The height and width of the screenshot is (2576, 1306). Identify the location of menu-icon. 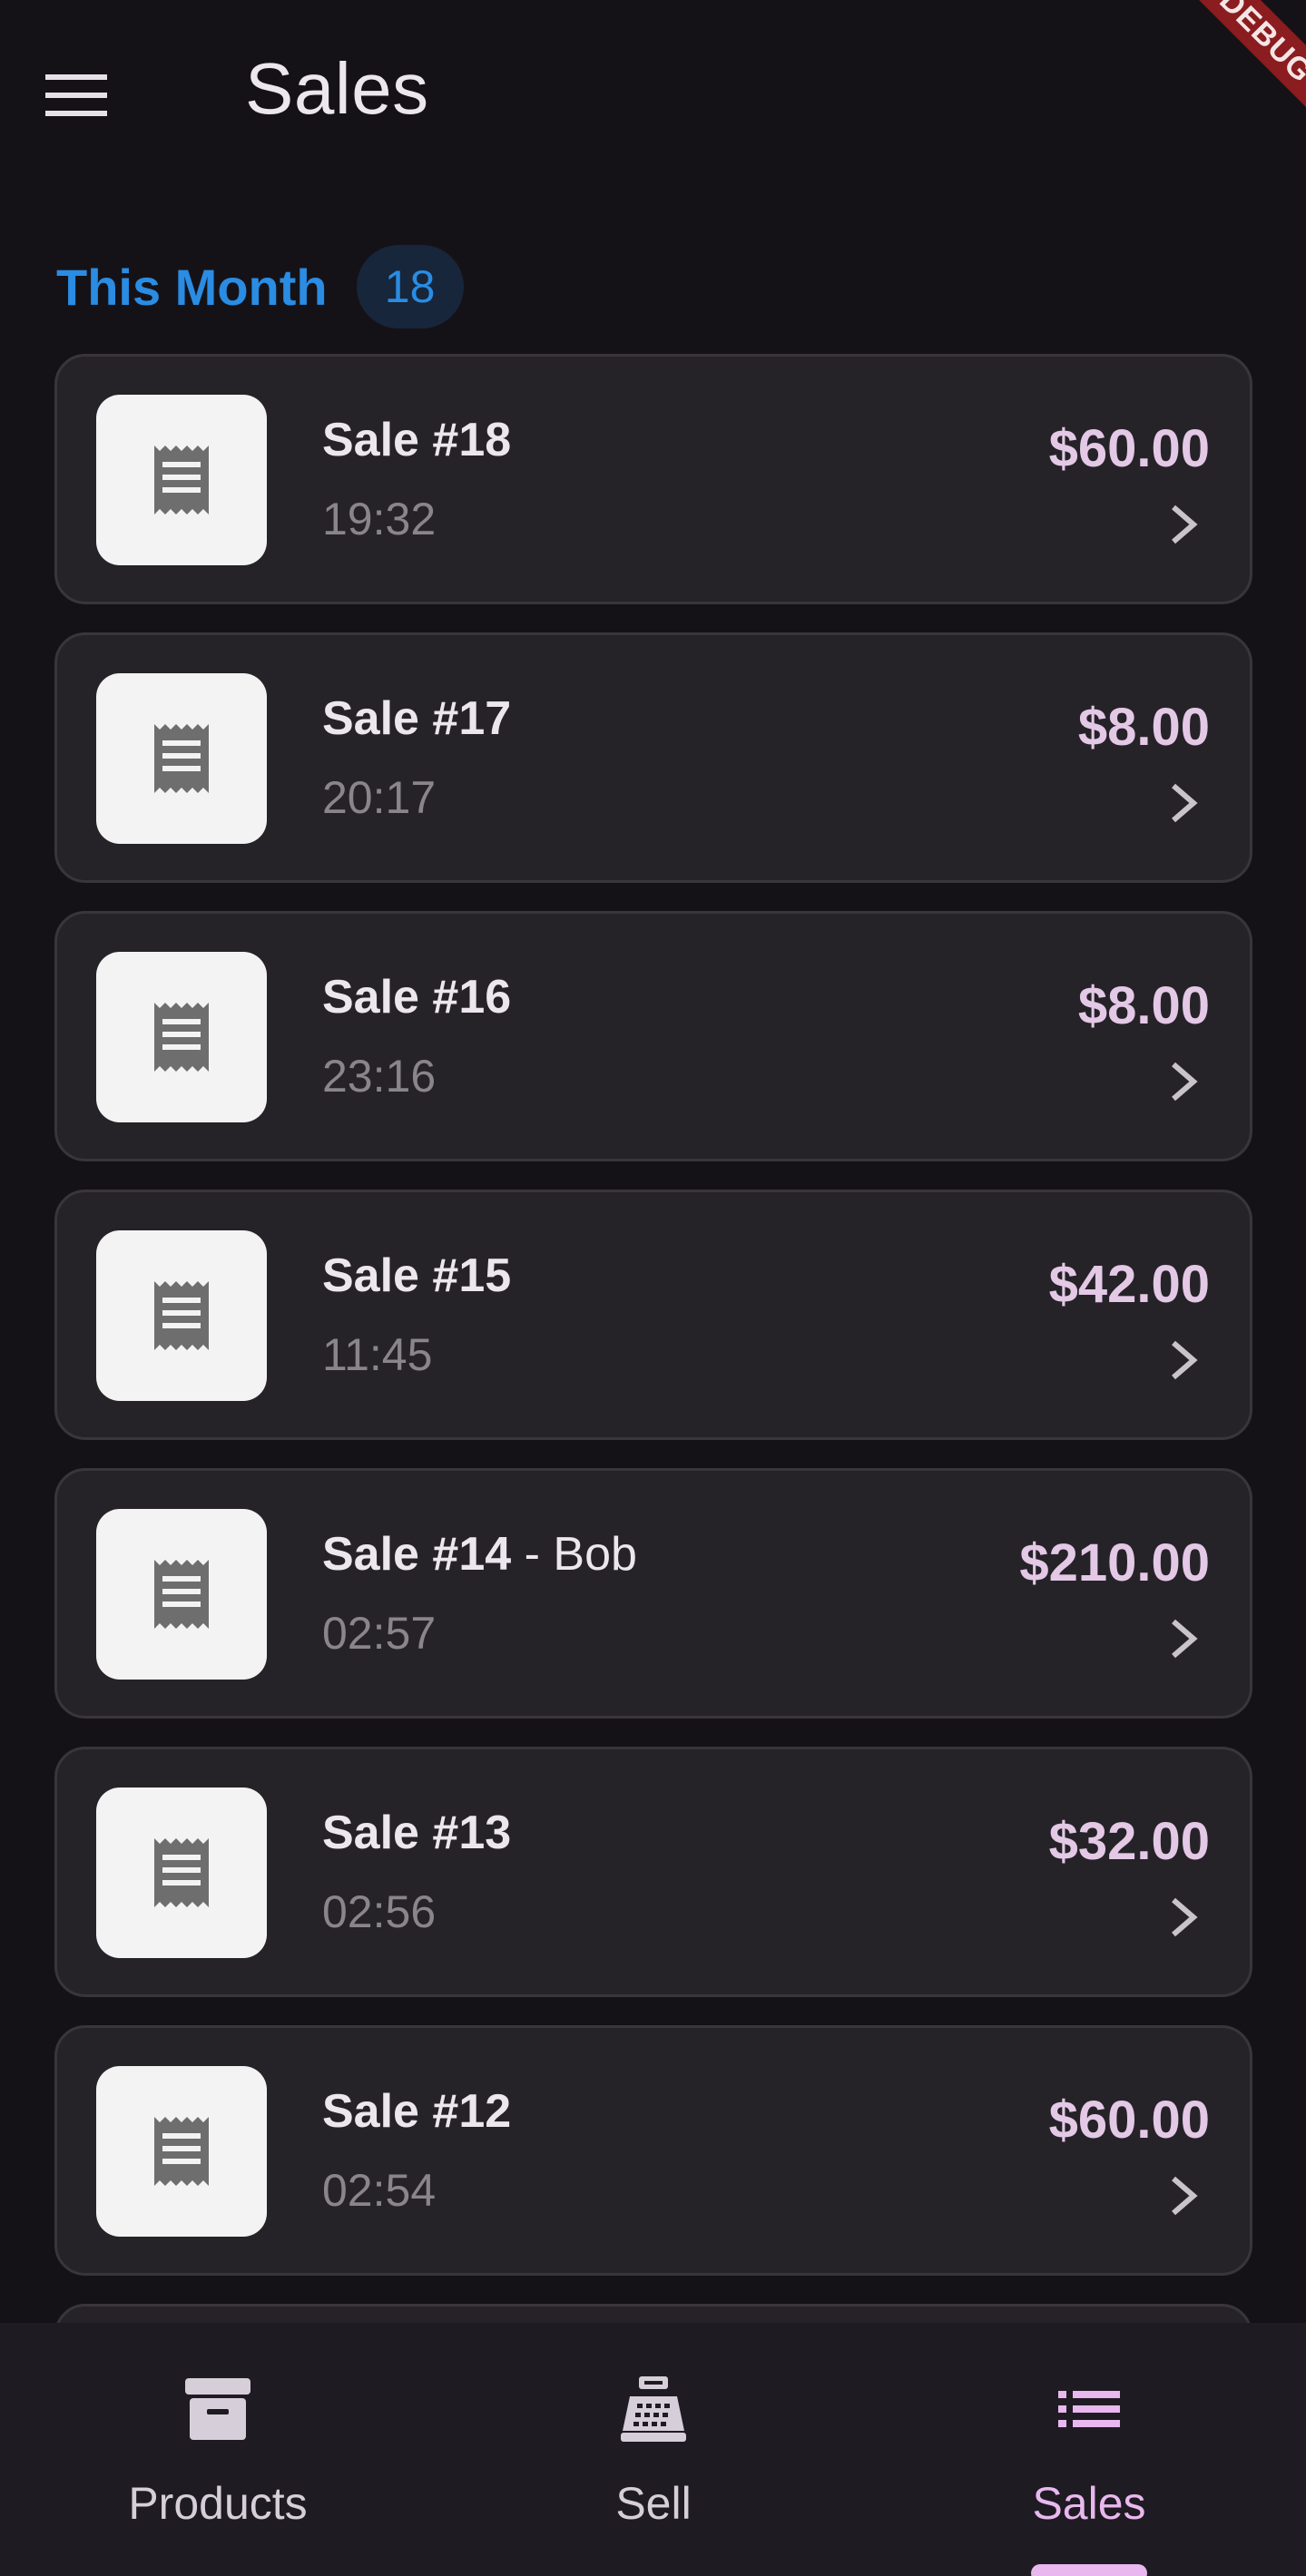
(76, 95).